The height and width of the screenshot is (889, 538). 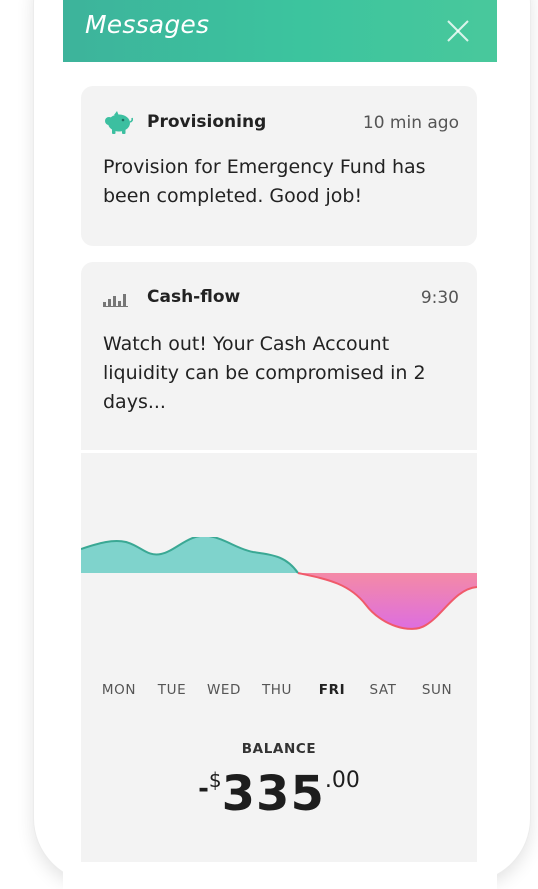 I want to click on balance-currency: $, so click(x=215, y=780).